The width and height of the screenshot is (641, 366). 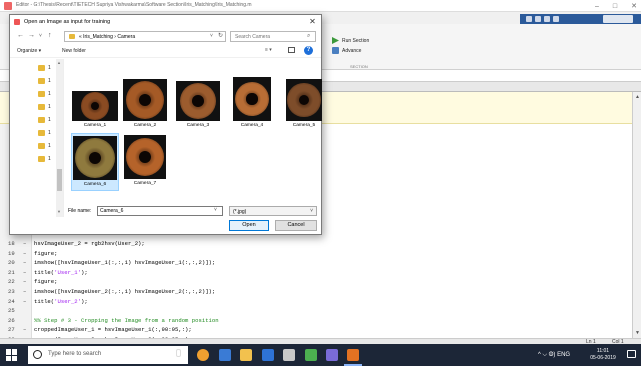 I want to click on notification-icon, so click(x=631, y=354).